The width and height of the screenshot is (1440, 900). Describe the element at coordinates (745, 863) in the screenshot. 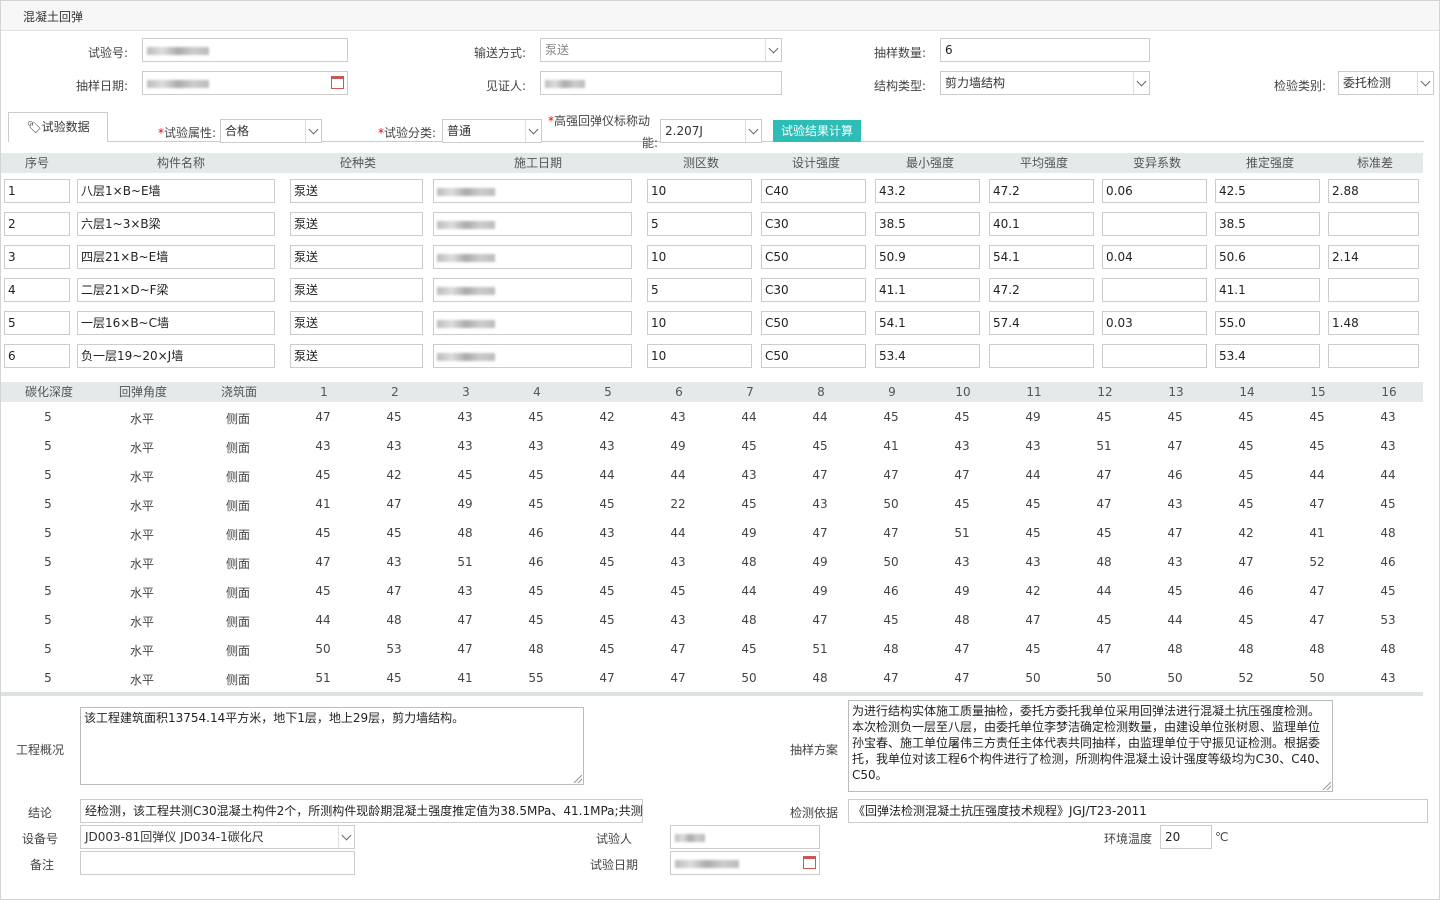

I see `test-date-input` at that location.